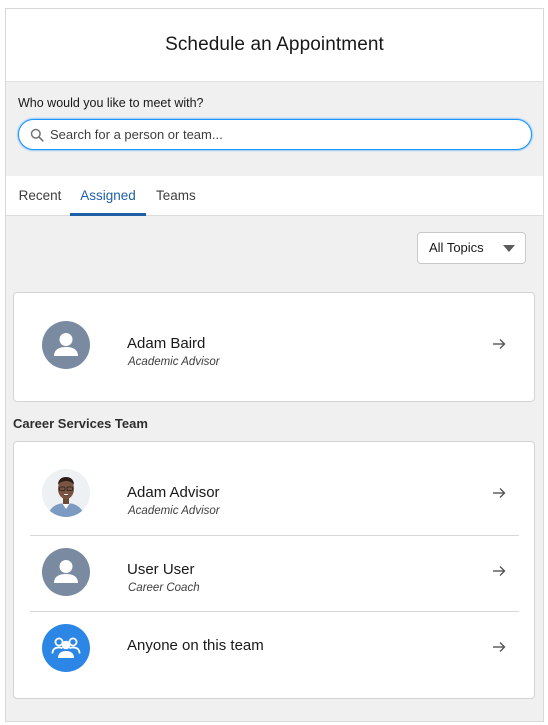  What do you see at coordinates (285, 134) in the screenshot?
I see `search-input` at bounding box center [285, 134].